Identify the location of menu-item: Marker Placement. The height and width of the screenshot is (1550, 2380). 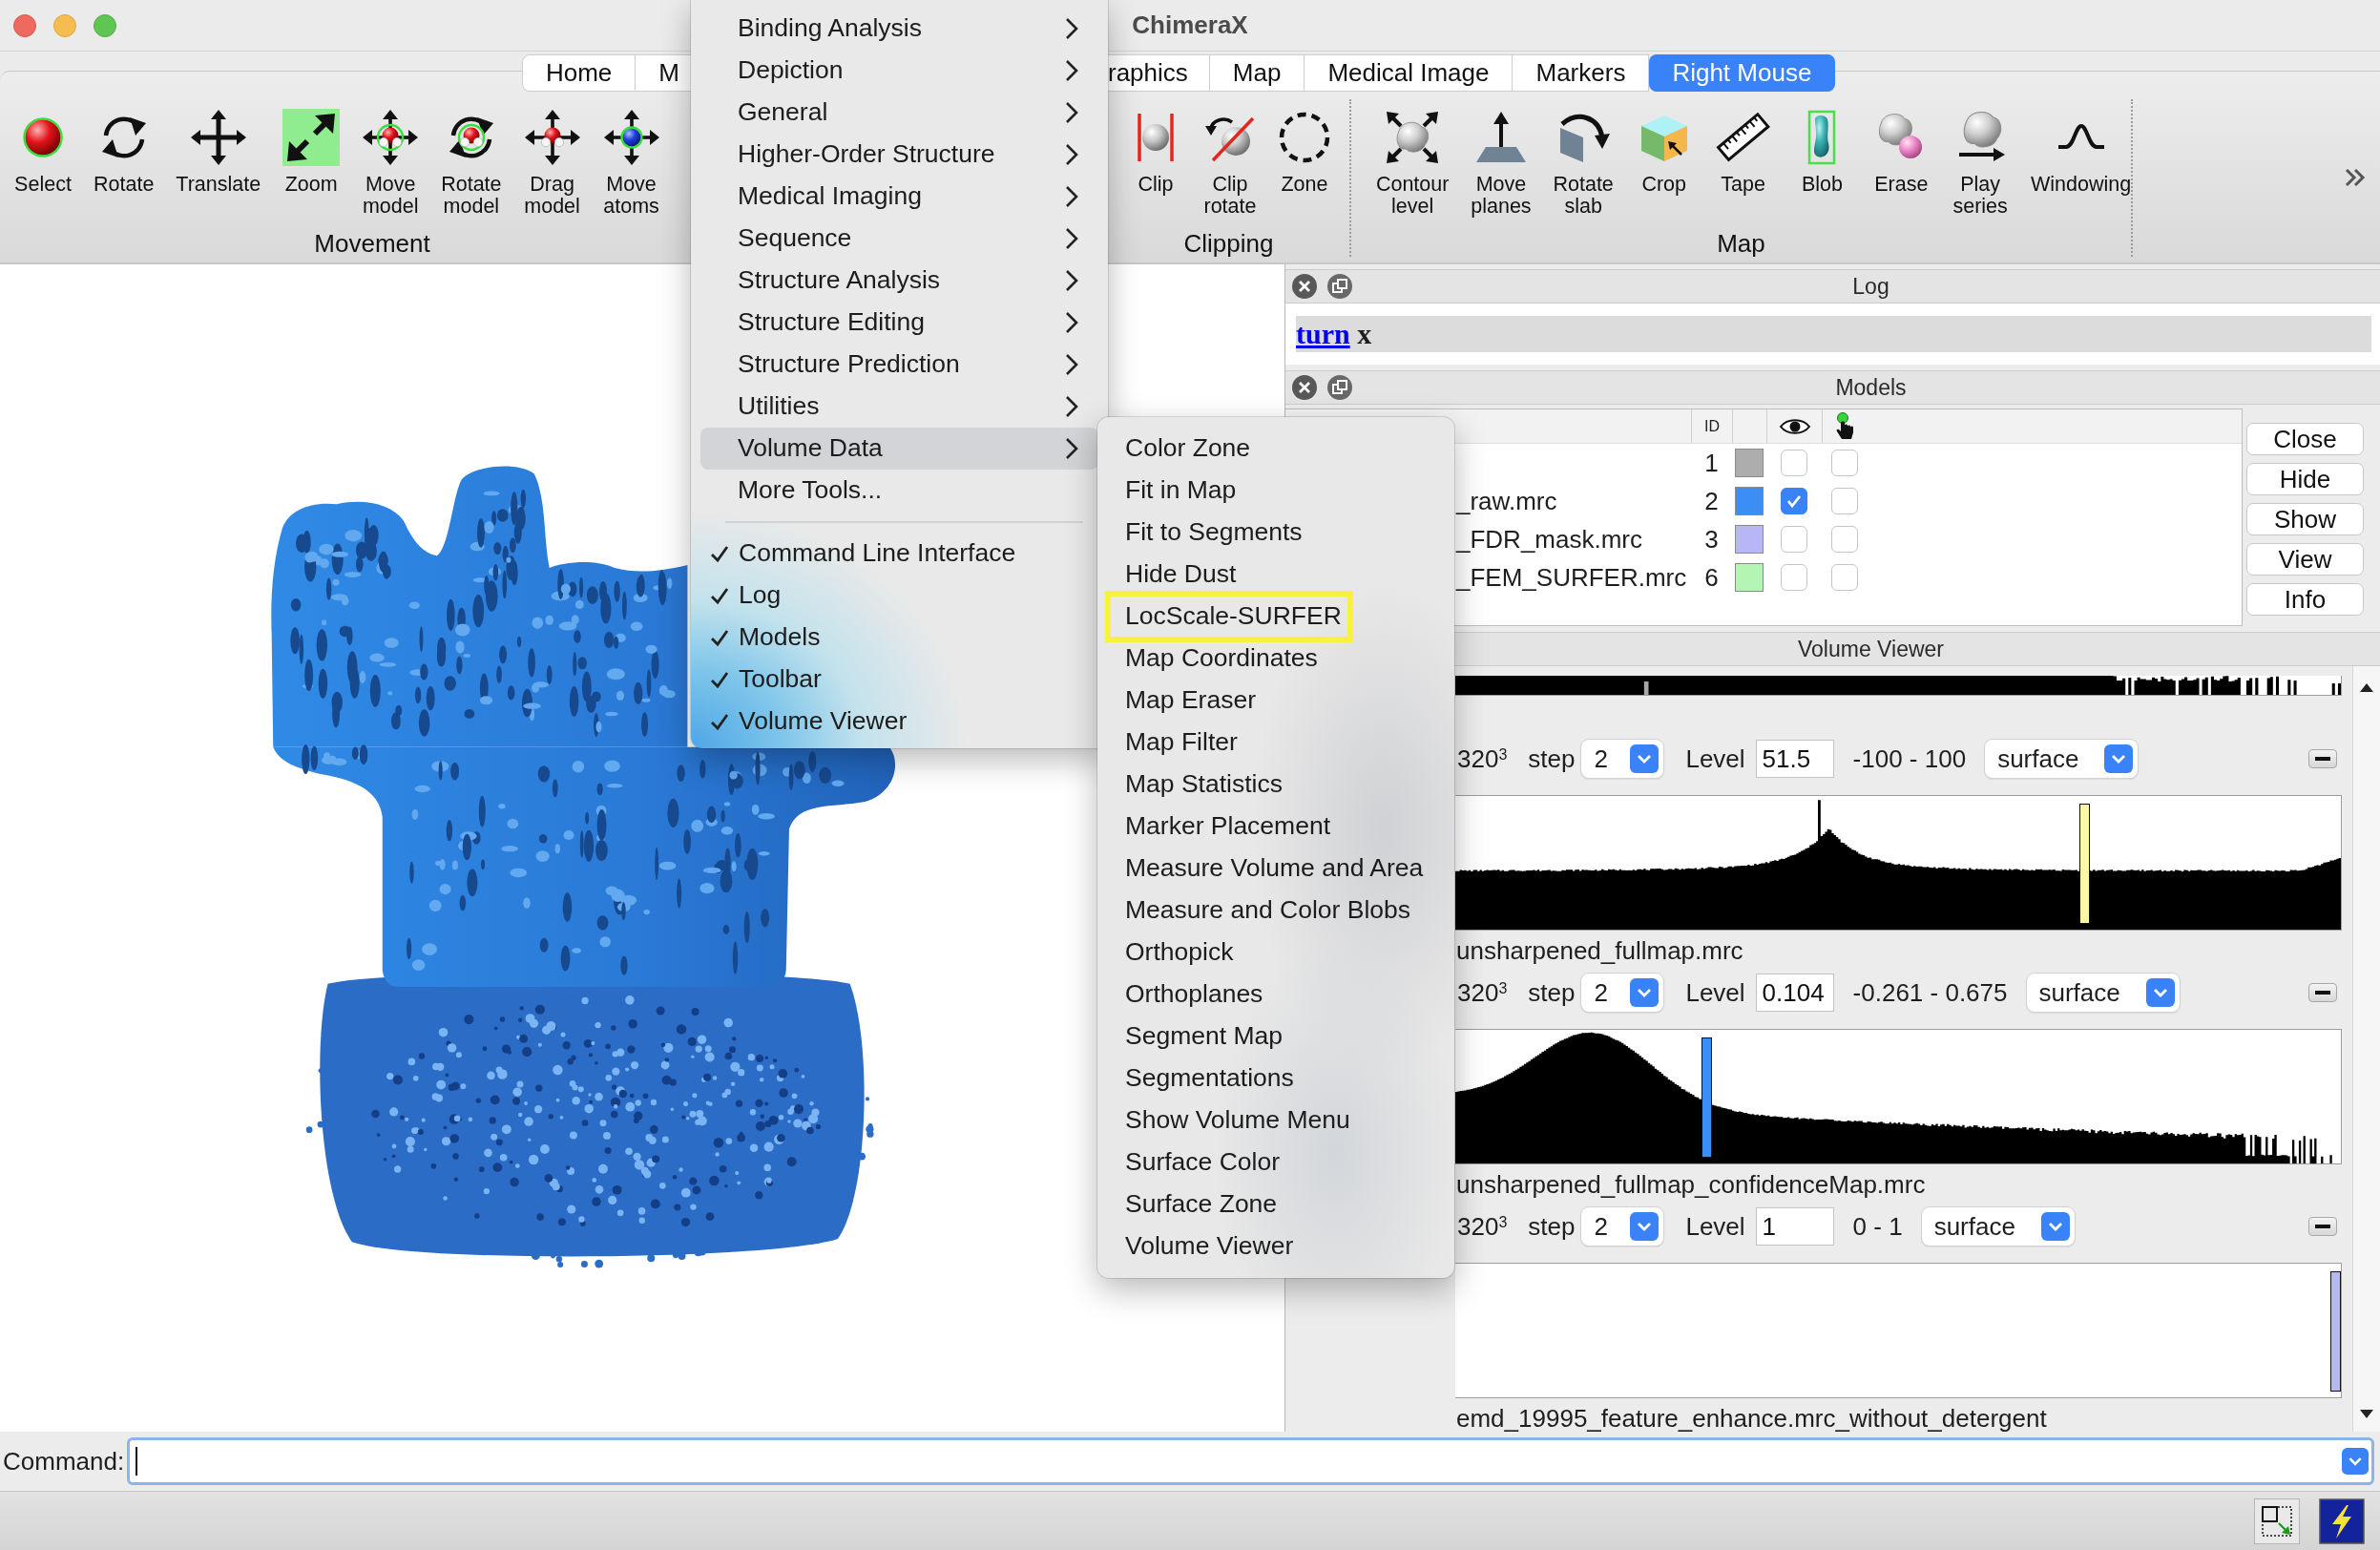
(1225, 827).